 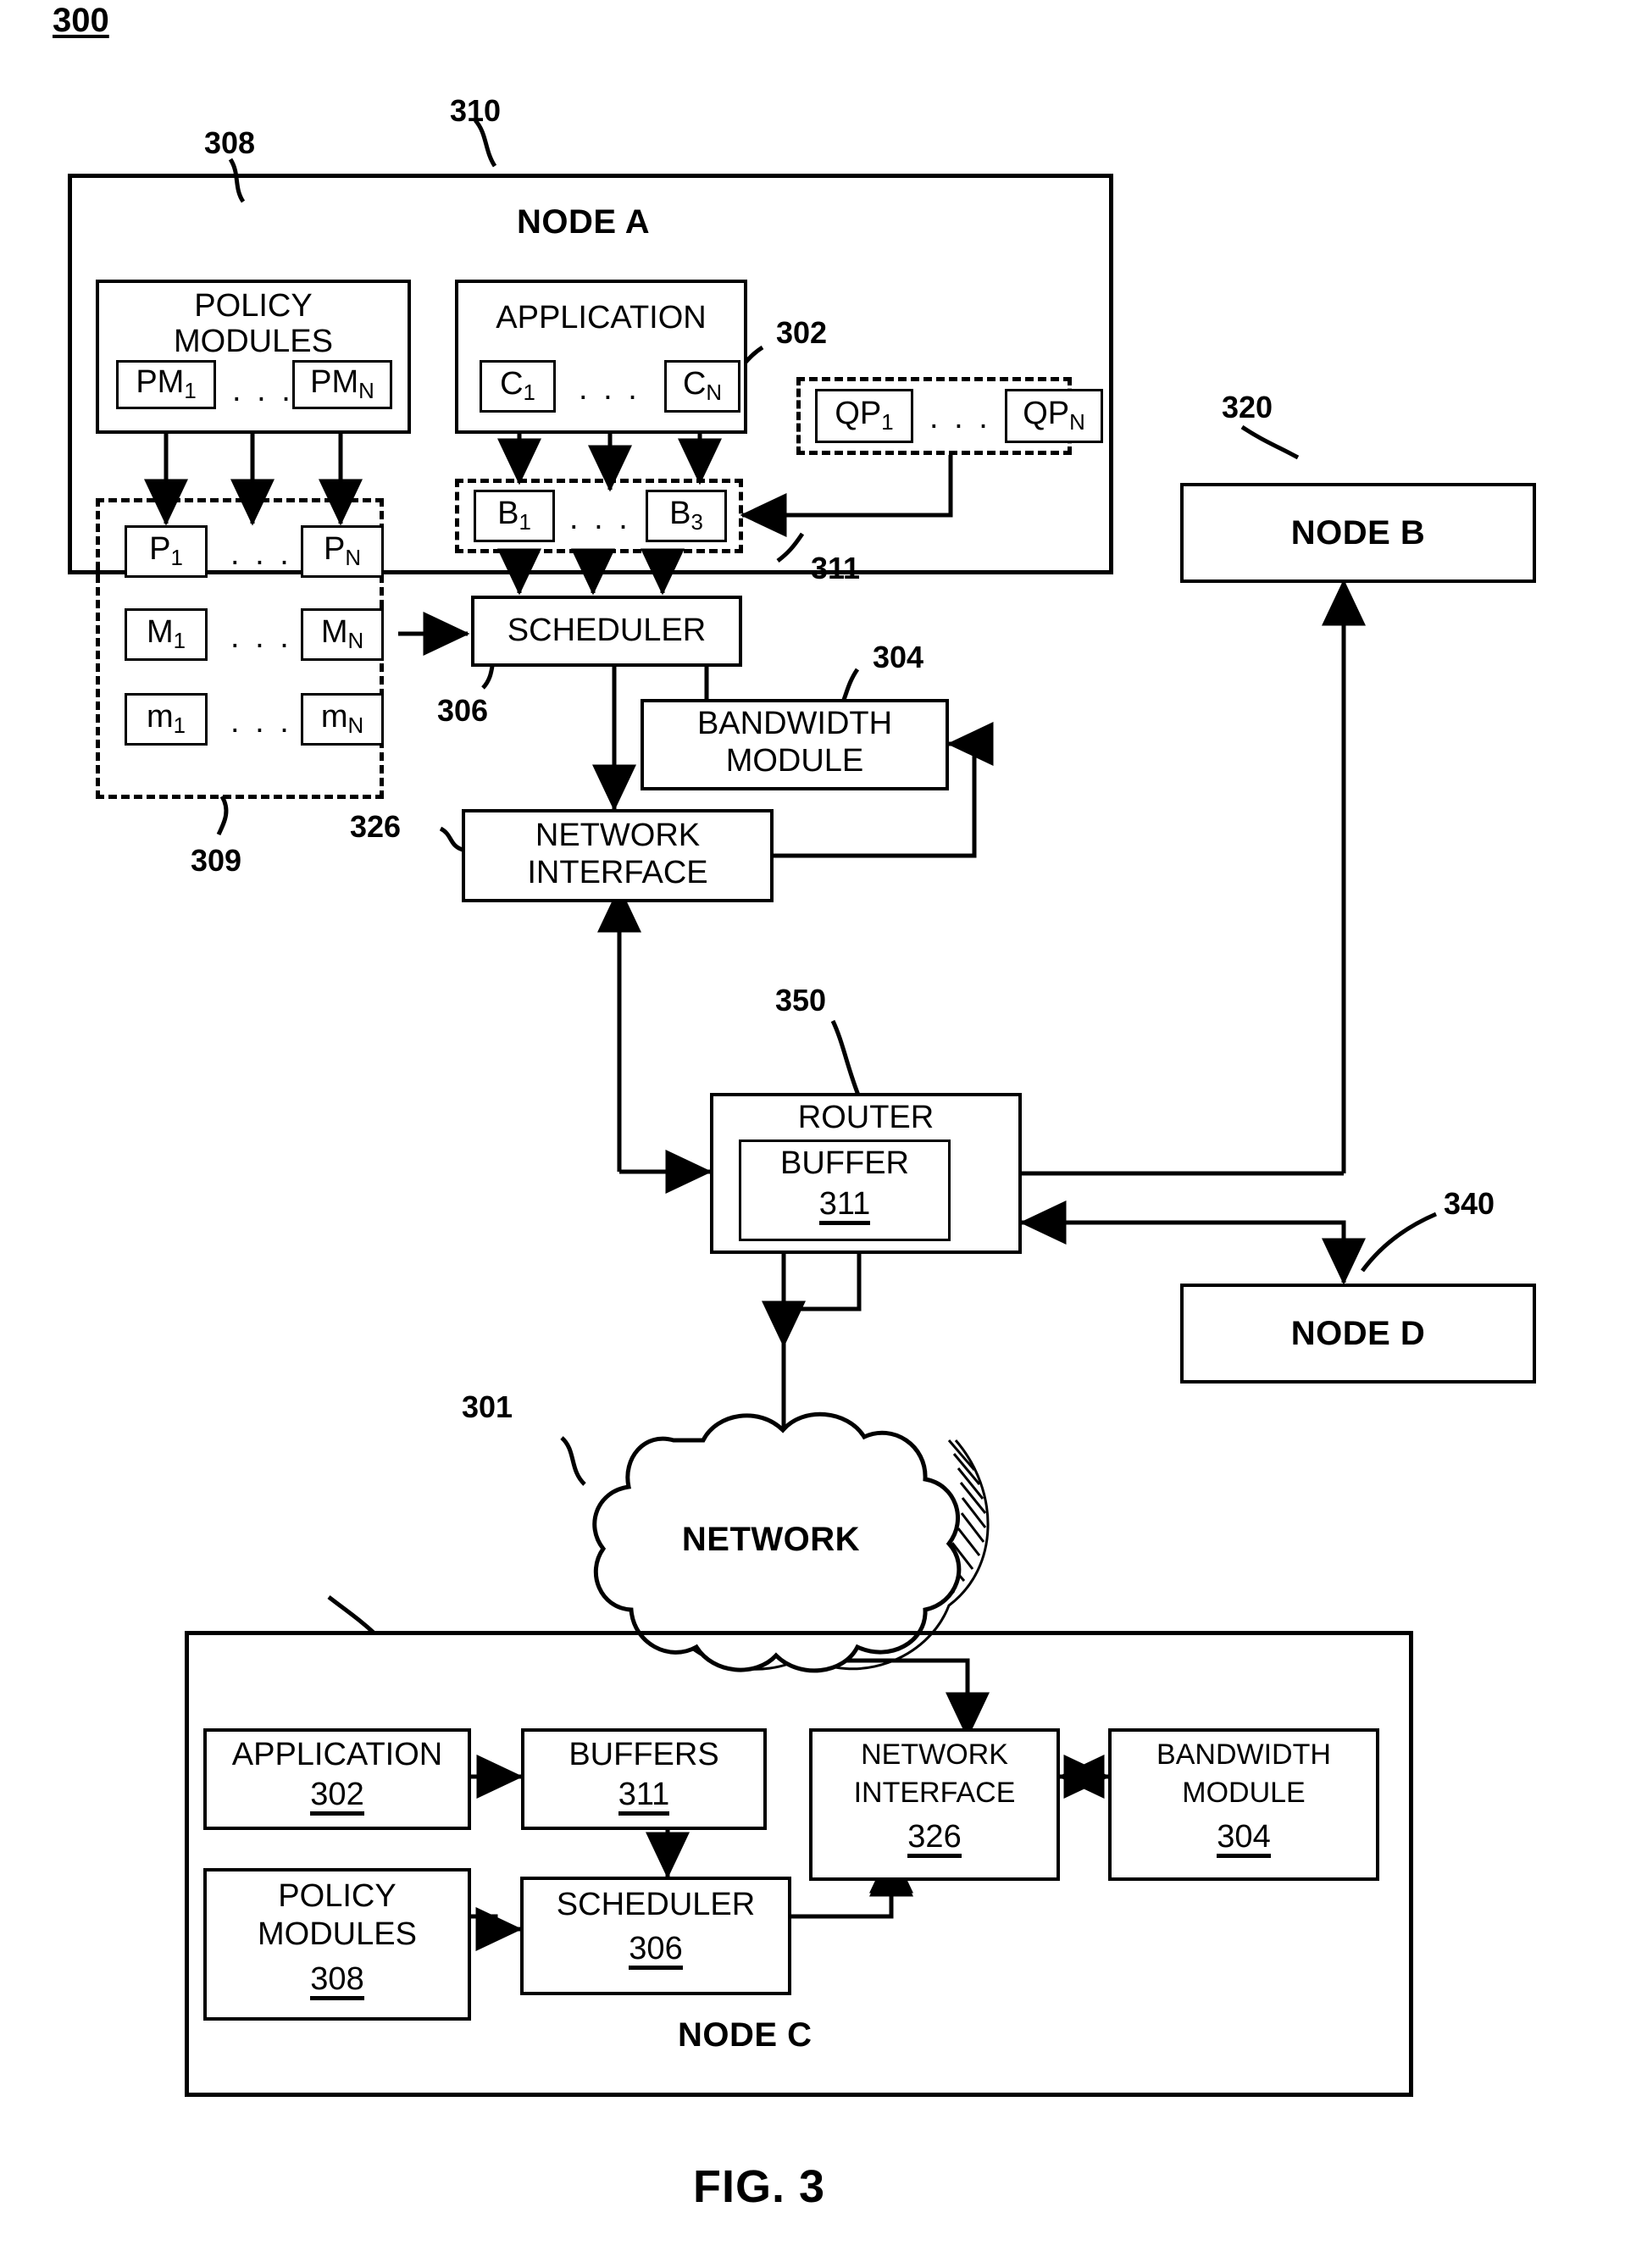 I want to click on node-a-bandwidth-line1: BANDWIDTH, so click(x=794, y=723).